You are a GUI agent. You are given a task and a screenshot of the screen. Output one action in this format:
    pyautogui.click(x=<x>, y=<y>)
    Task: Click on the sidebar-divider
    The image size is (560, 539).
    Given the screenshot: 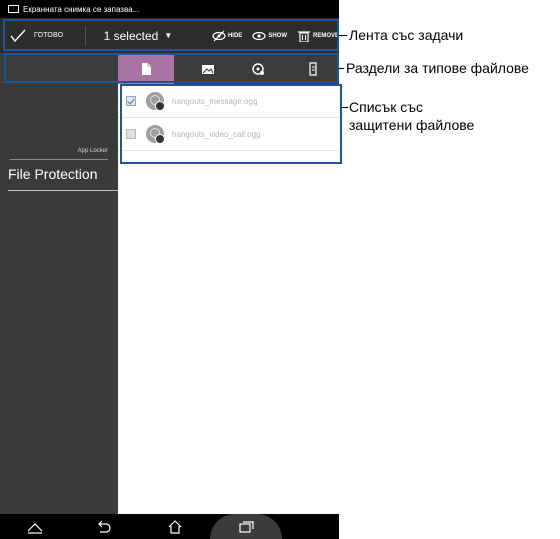 What is the action you would take?
    pyautogui.click(x=59, y=159)
    